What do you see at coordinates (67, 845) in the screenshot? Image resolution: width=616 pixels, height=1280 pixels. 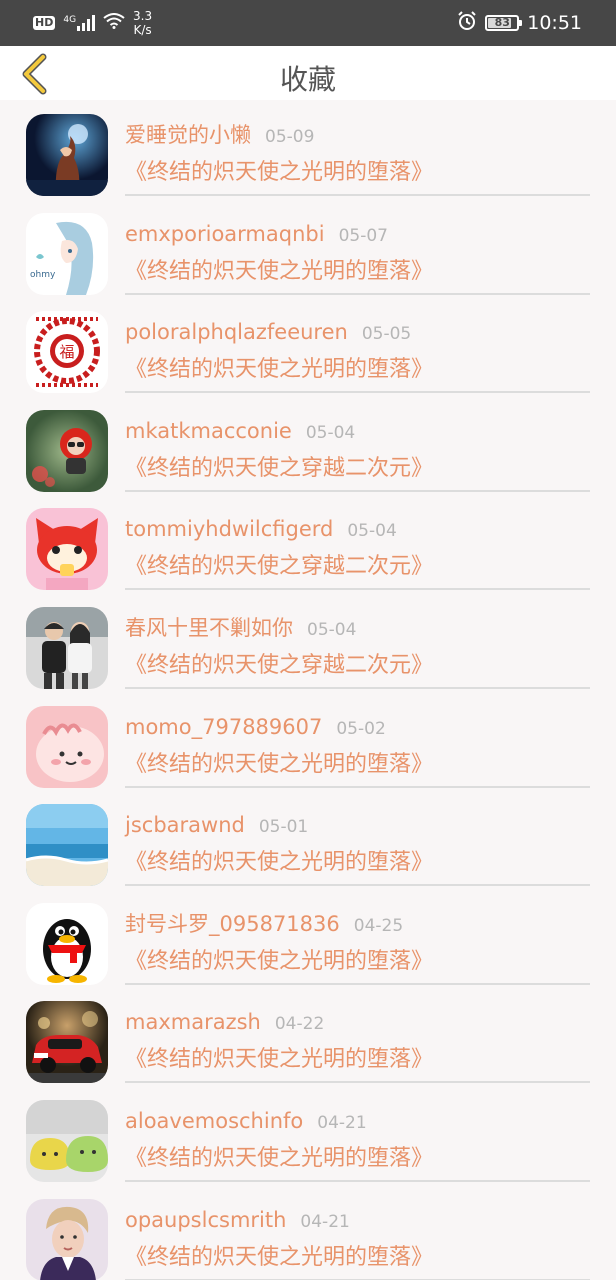 I see `avatar-beach` at bounding box center [67, 845].